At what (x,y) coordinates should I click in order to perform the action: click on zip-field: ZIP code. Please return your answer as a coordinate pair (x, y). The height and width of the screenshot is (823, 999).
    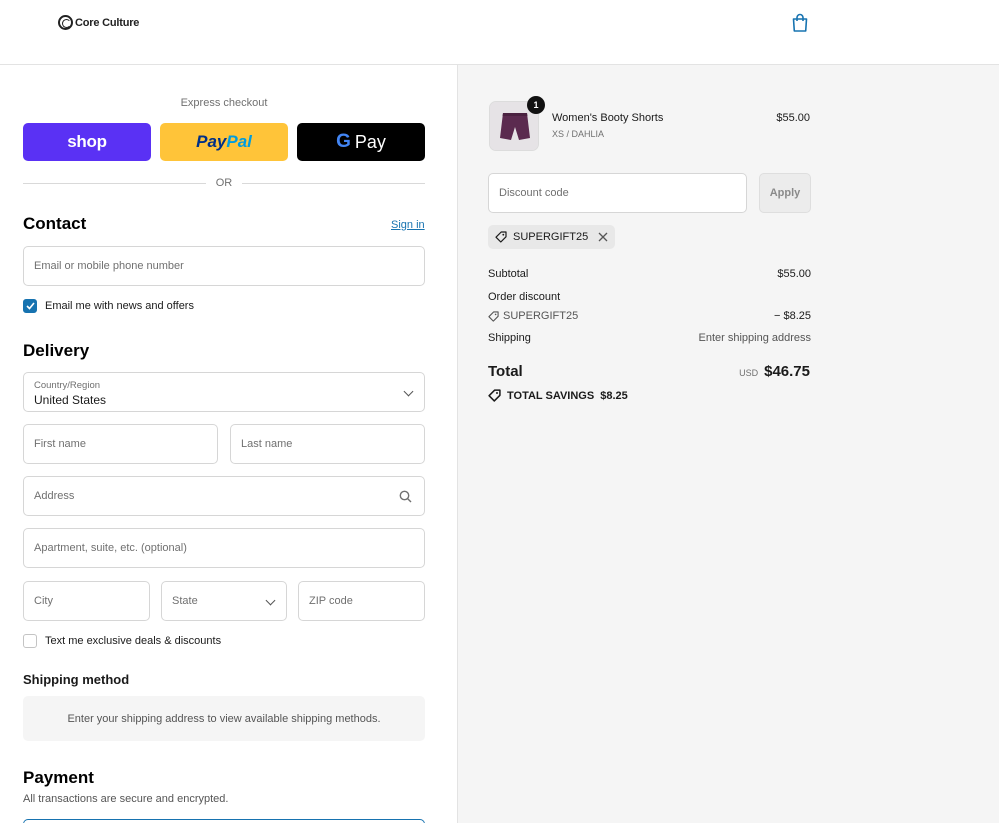
    Looking at the image, I should click on (361, 601).